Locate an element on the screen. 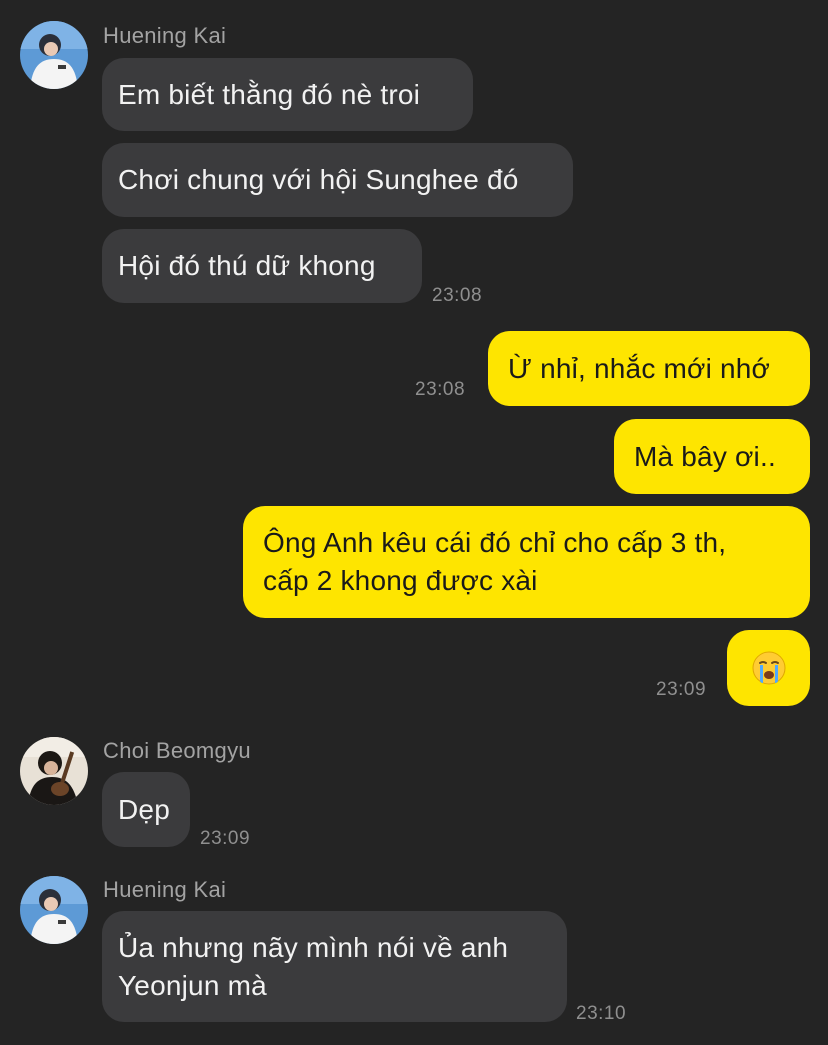 The image size is (828, 1045). message-bubble: Mà bây ơi.. is located at coordinates (712, 456).